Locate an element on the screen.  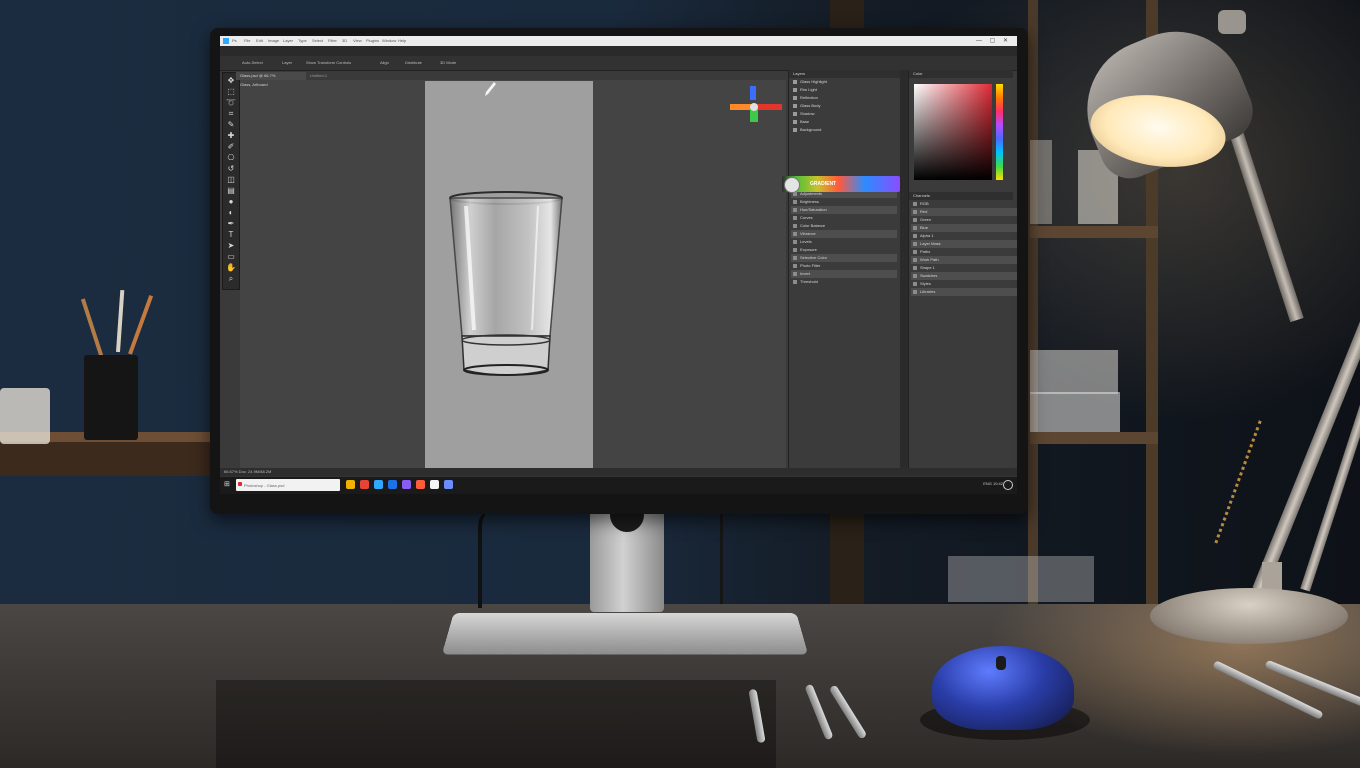
channel-row: Libraries is located at coordinates (964, 292).